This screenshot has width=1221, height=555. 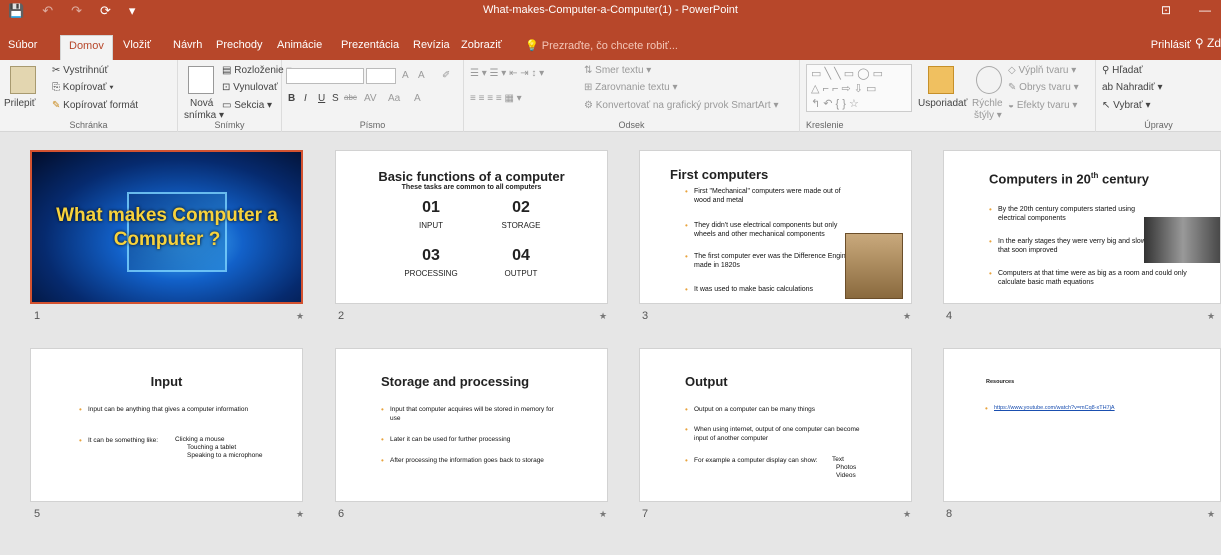 I want to click on paste-icon, so click(x=23, y=80).